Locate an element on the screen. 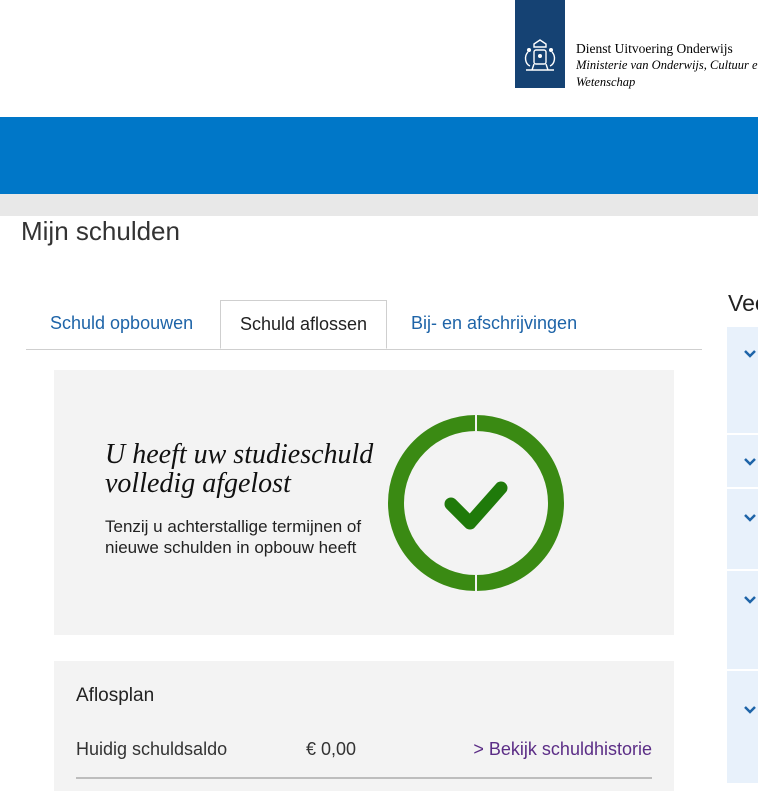 The height and width of the screenshot is (791, 758). current-debt-label: Huidig schuldsaldo is located at coordinates (152, 749).